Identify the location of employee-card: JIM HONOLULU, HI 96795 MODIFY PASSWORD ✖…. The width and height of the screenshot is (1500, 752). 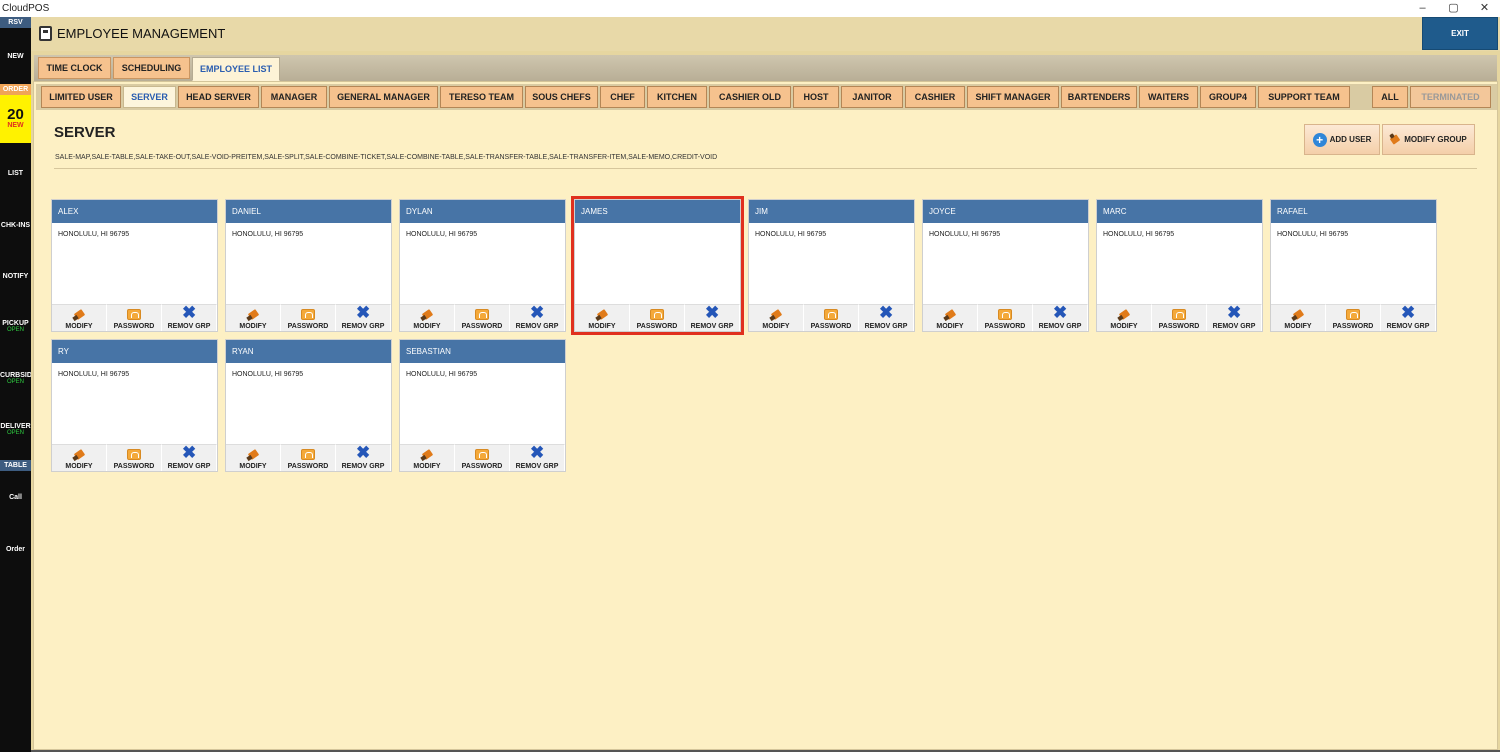
(831, 265).